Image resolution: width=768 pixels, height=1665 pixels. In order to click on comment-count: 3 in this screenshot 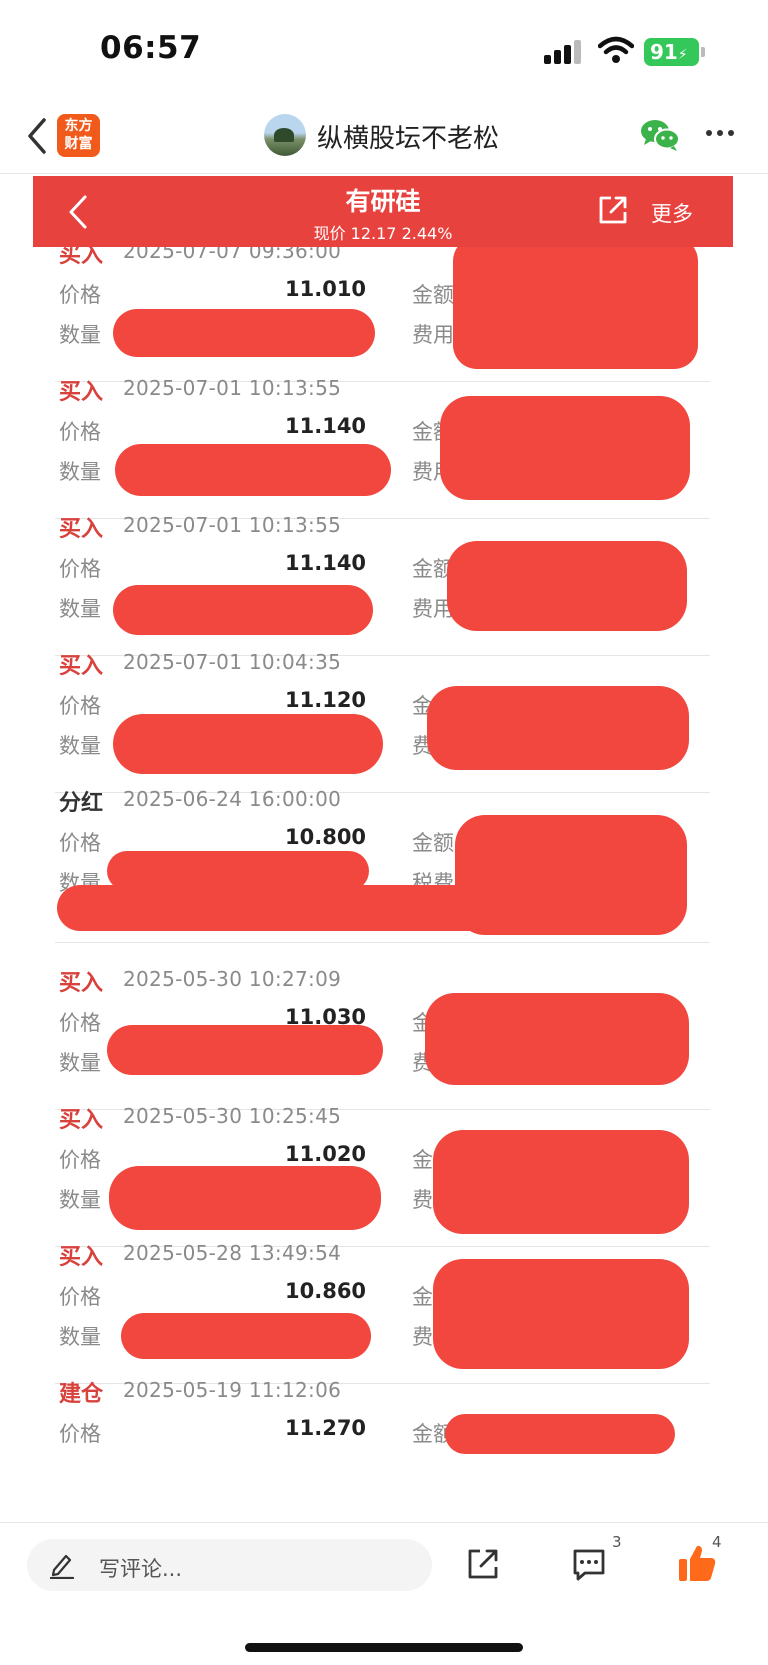, I will do `click(617, 1542)`.